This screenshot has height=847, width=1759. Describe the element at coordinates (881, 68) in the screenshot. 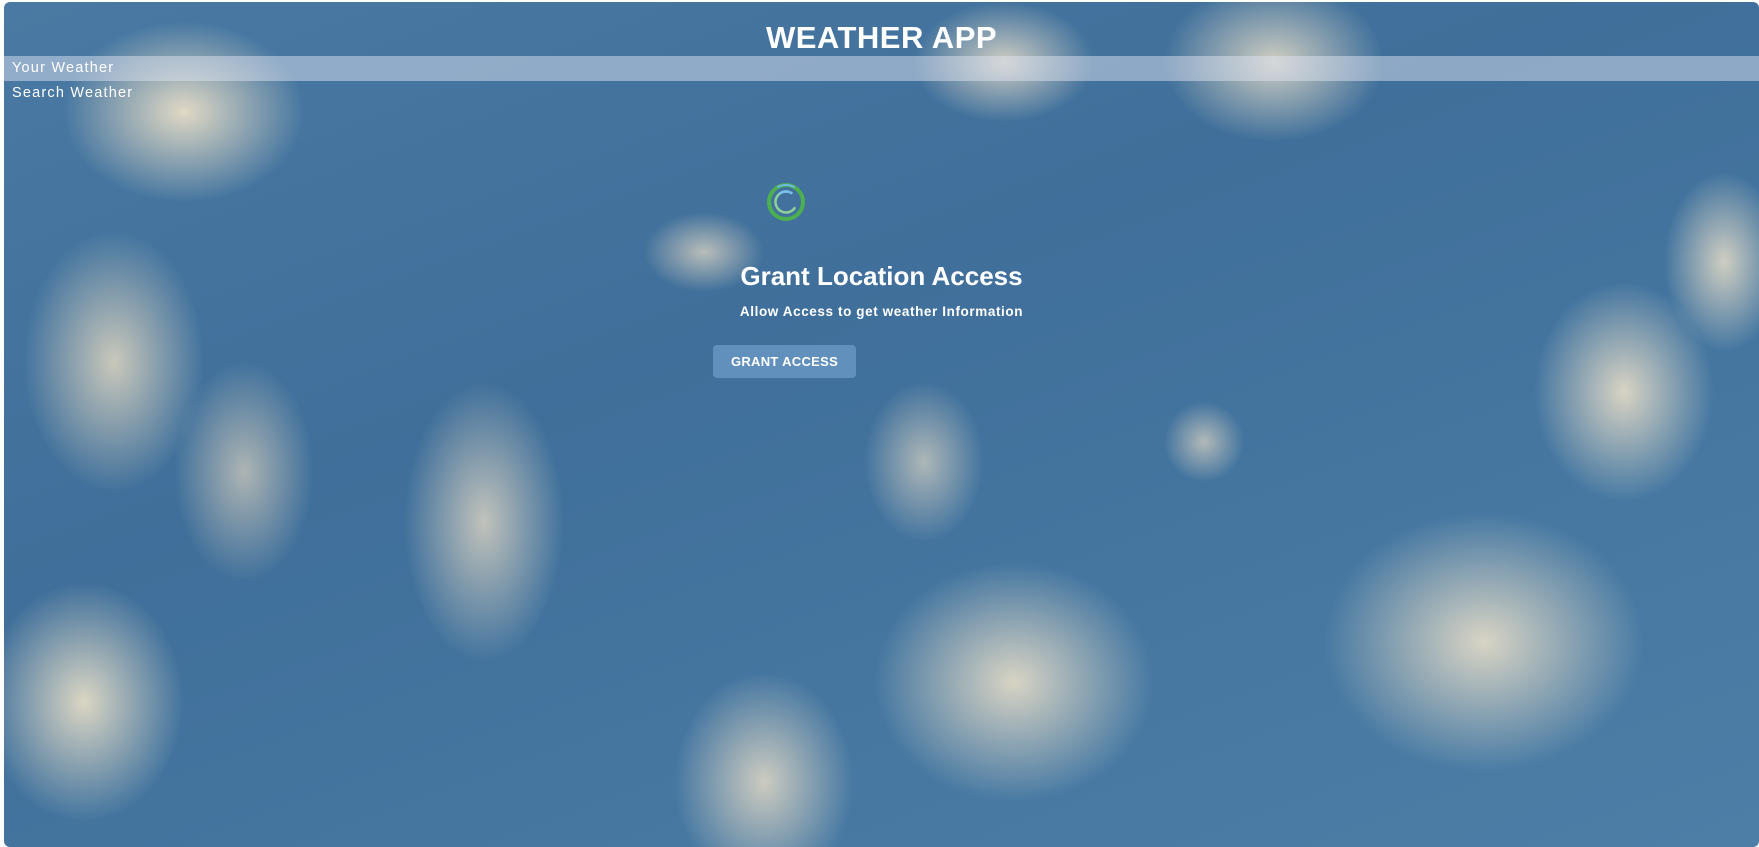

I see `tab-your-weather: Your Weather` at that location.